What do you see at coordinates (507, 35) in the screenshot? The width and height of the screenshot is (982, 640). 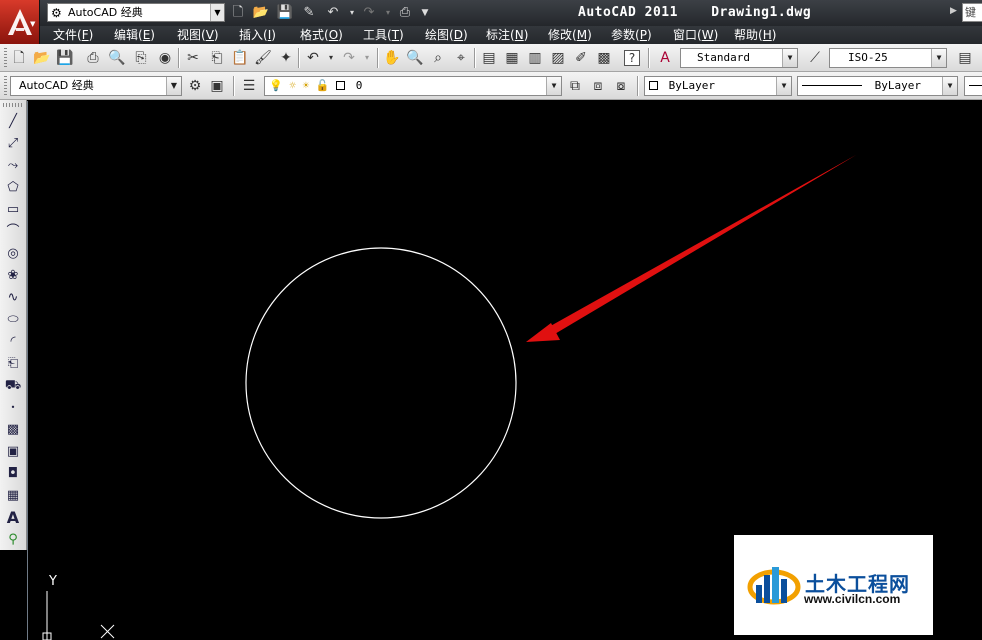 I see `menu-item-7: 标注(N)` at bounding box center [507, 35].